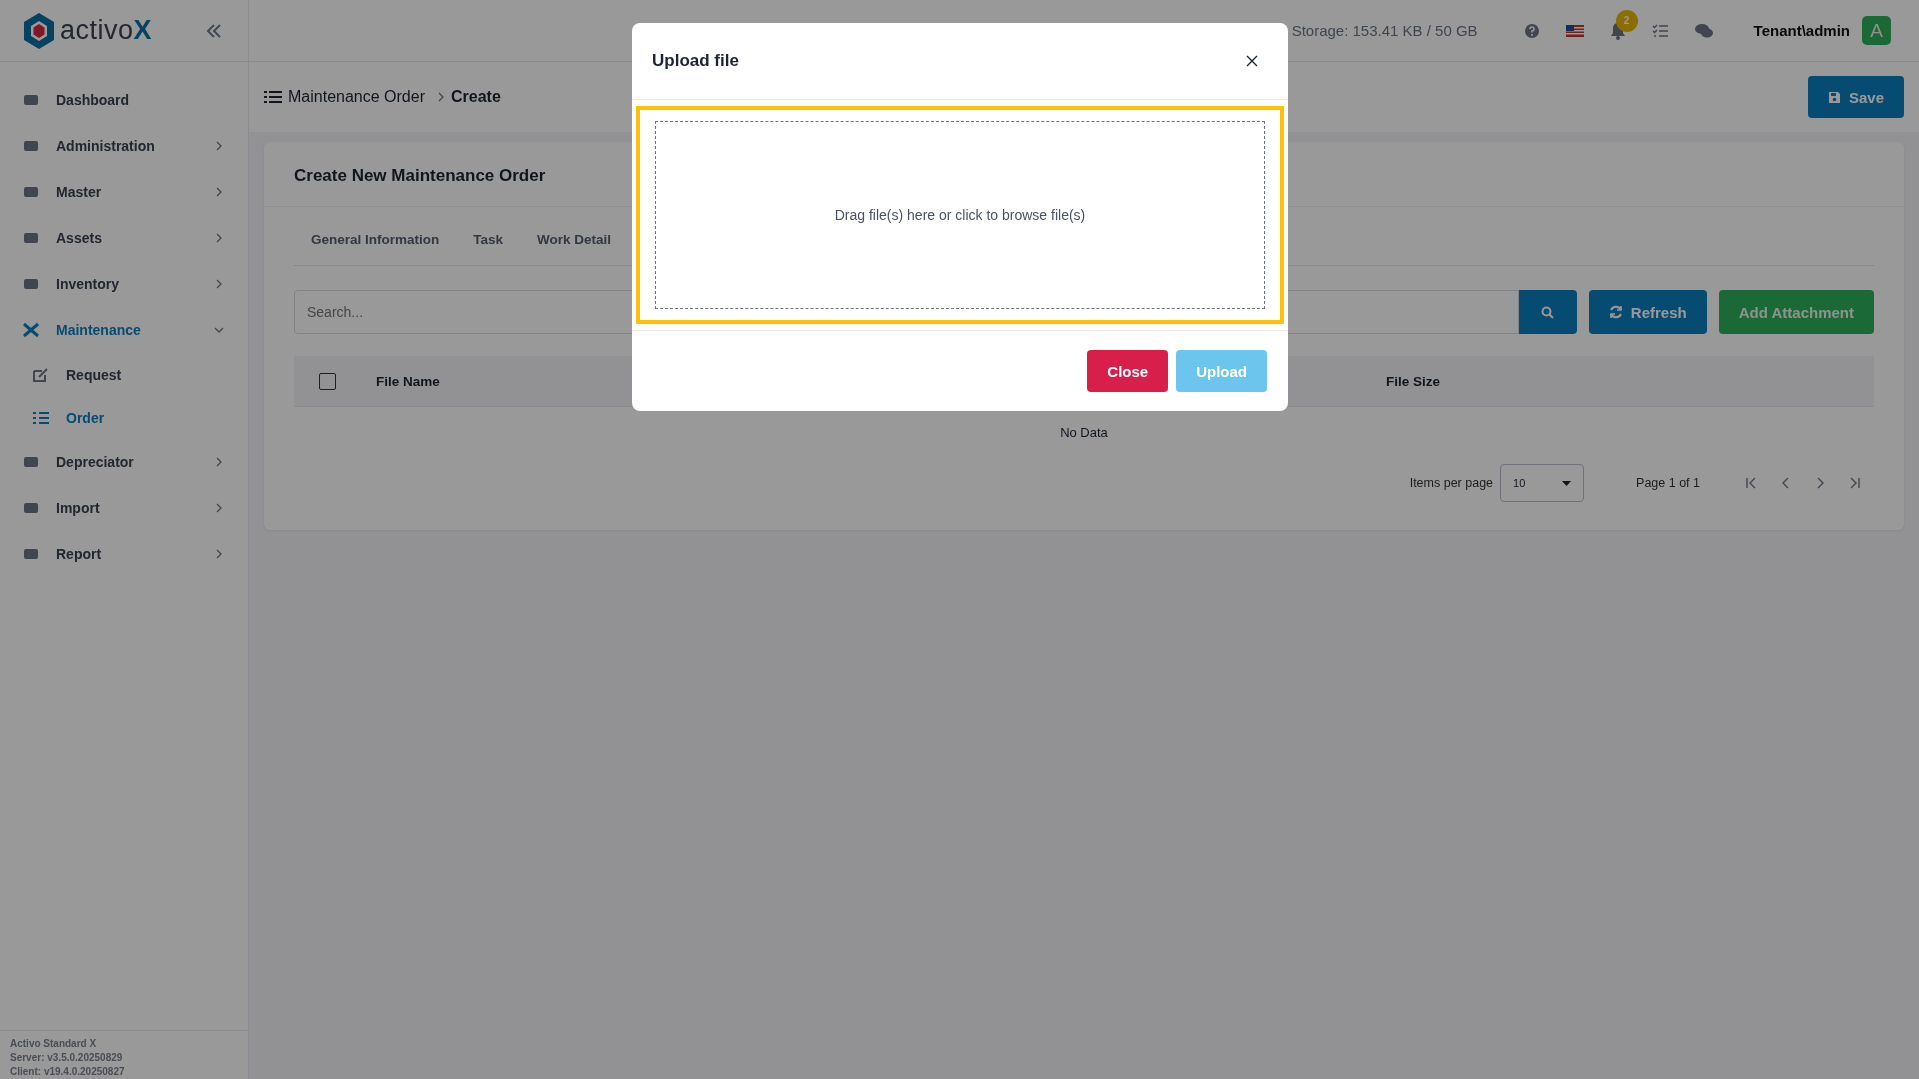 The height and width of the screenshot is (1079, 1919). I want to click on user-name: Tenant\admin, so click(1801, 30).